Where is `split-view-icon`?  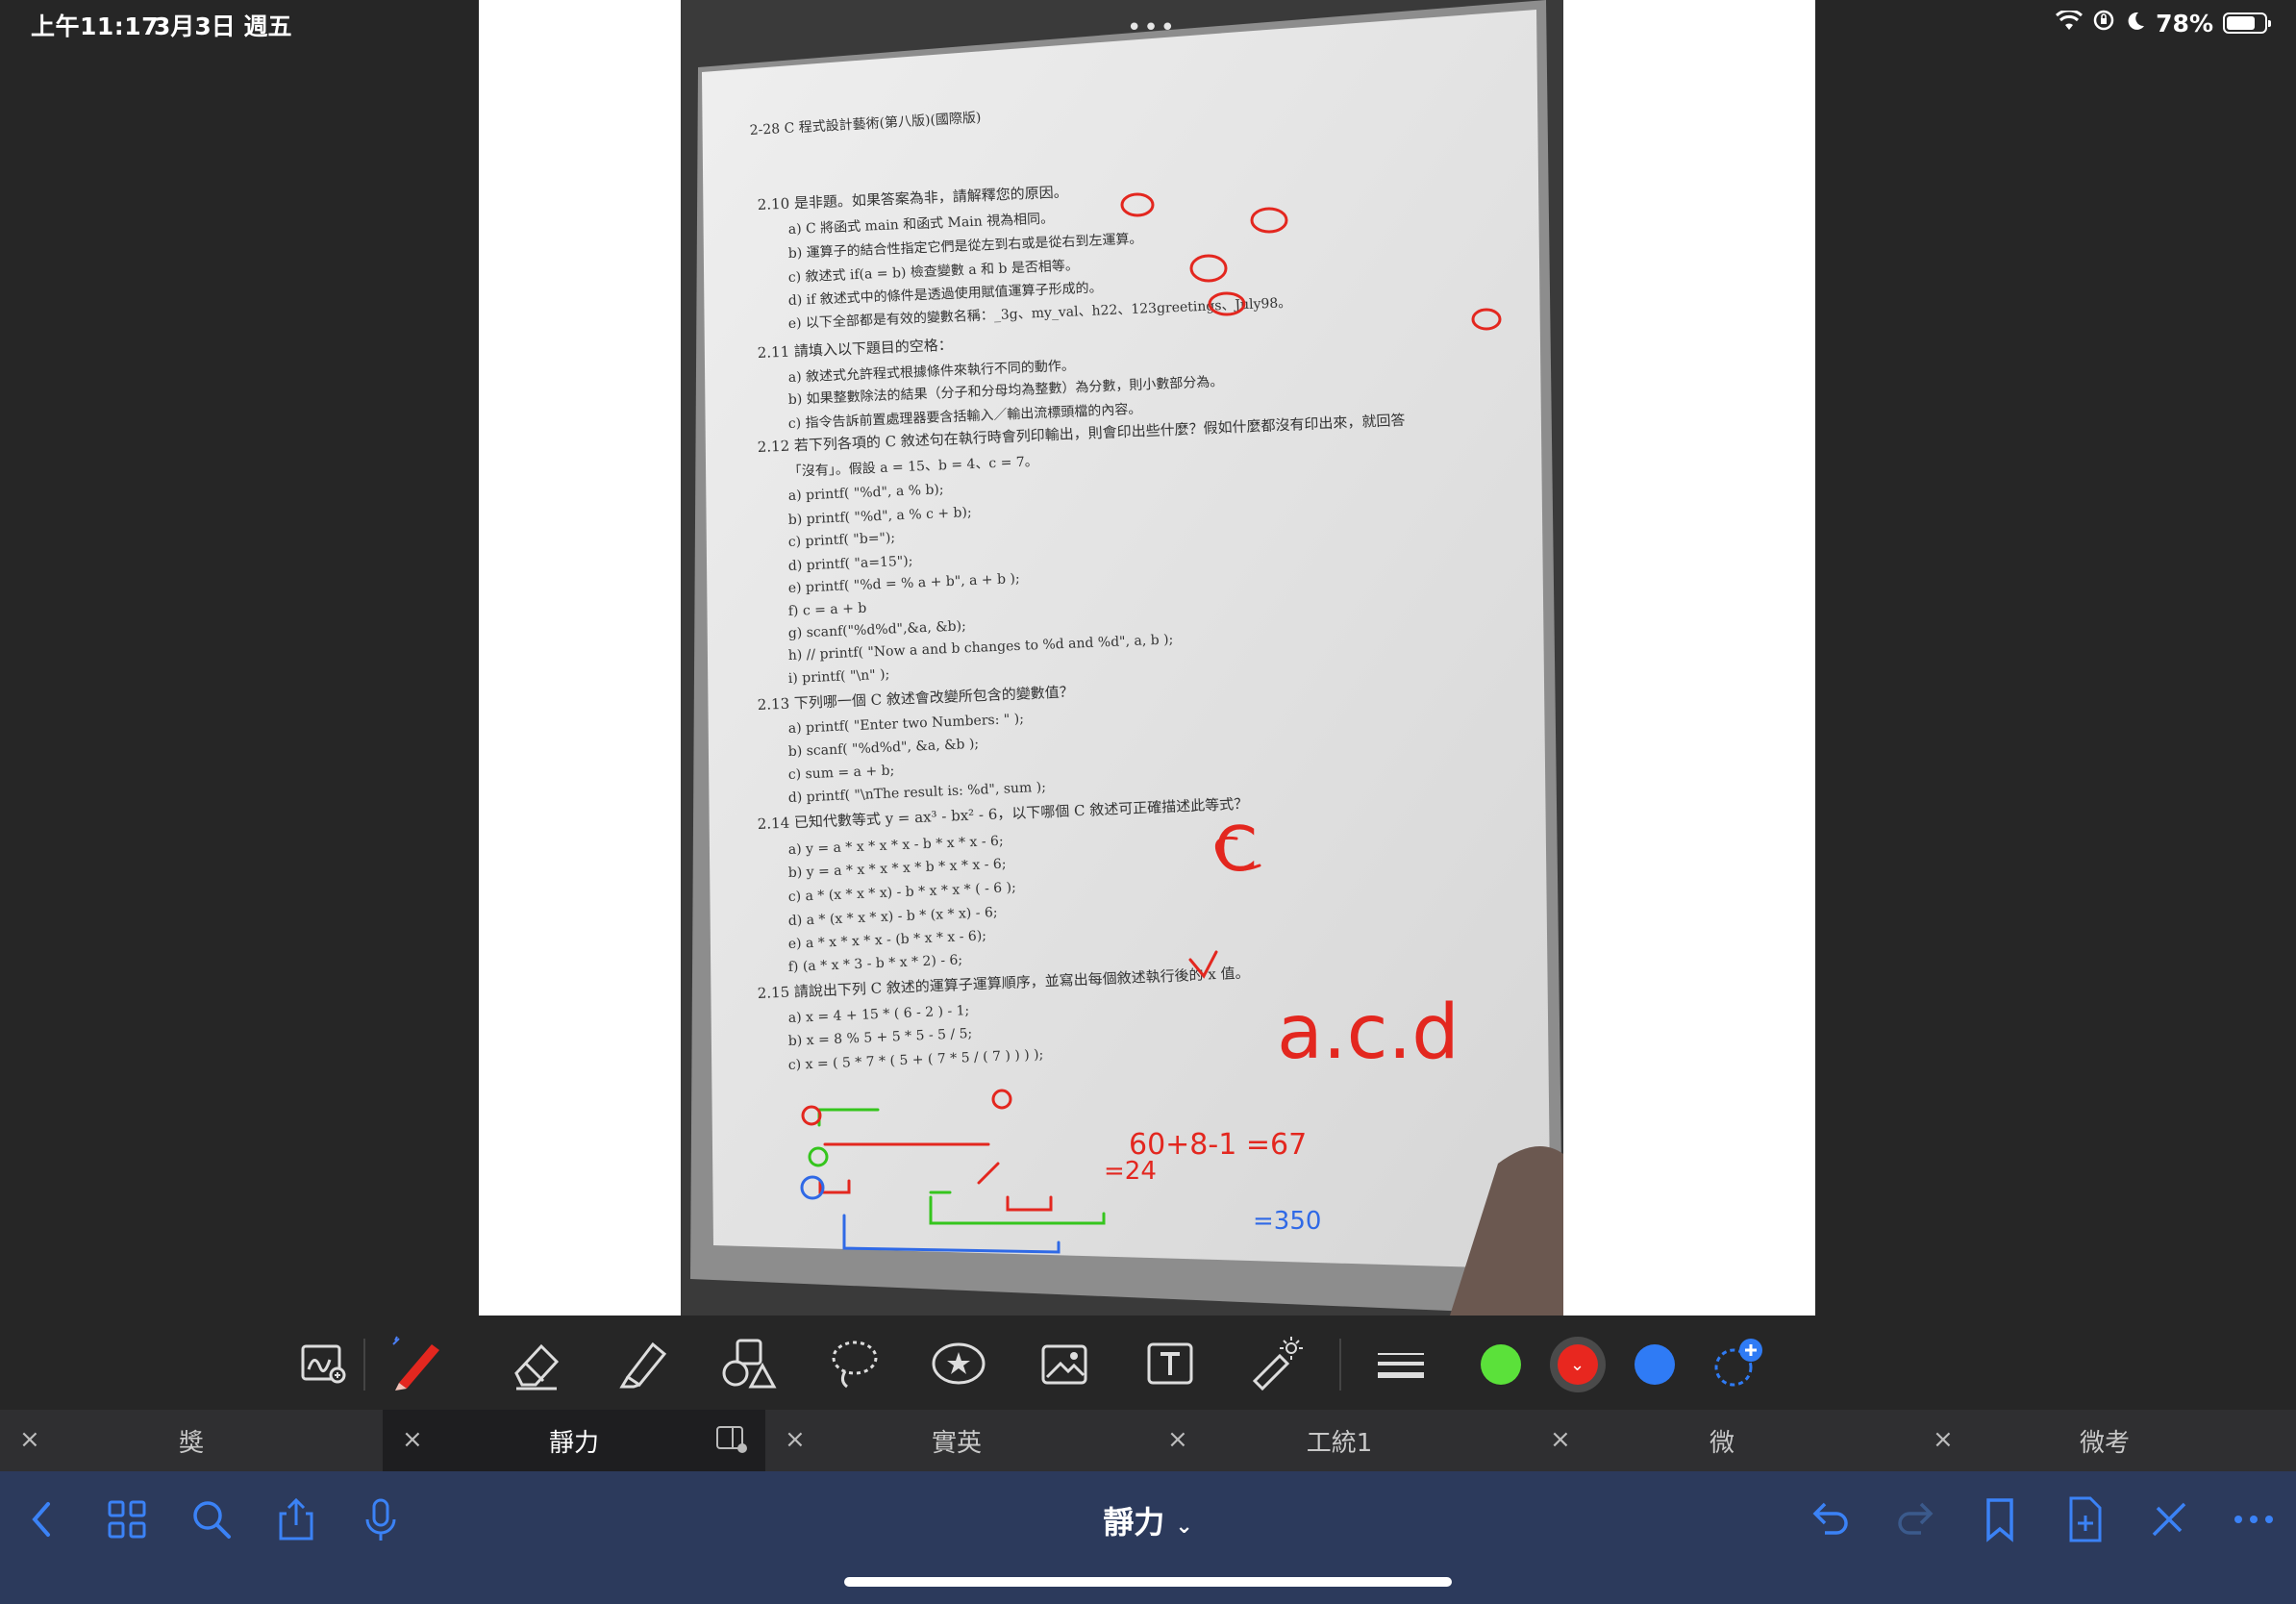
split-view-icon is located at coordinates (731, 1441).